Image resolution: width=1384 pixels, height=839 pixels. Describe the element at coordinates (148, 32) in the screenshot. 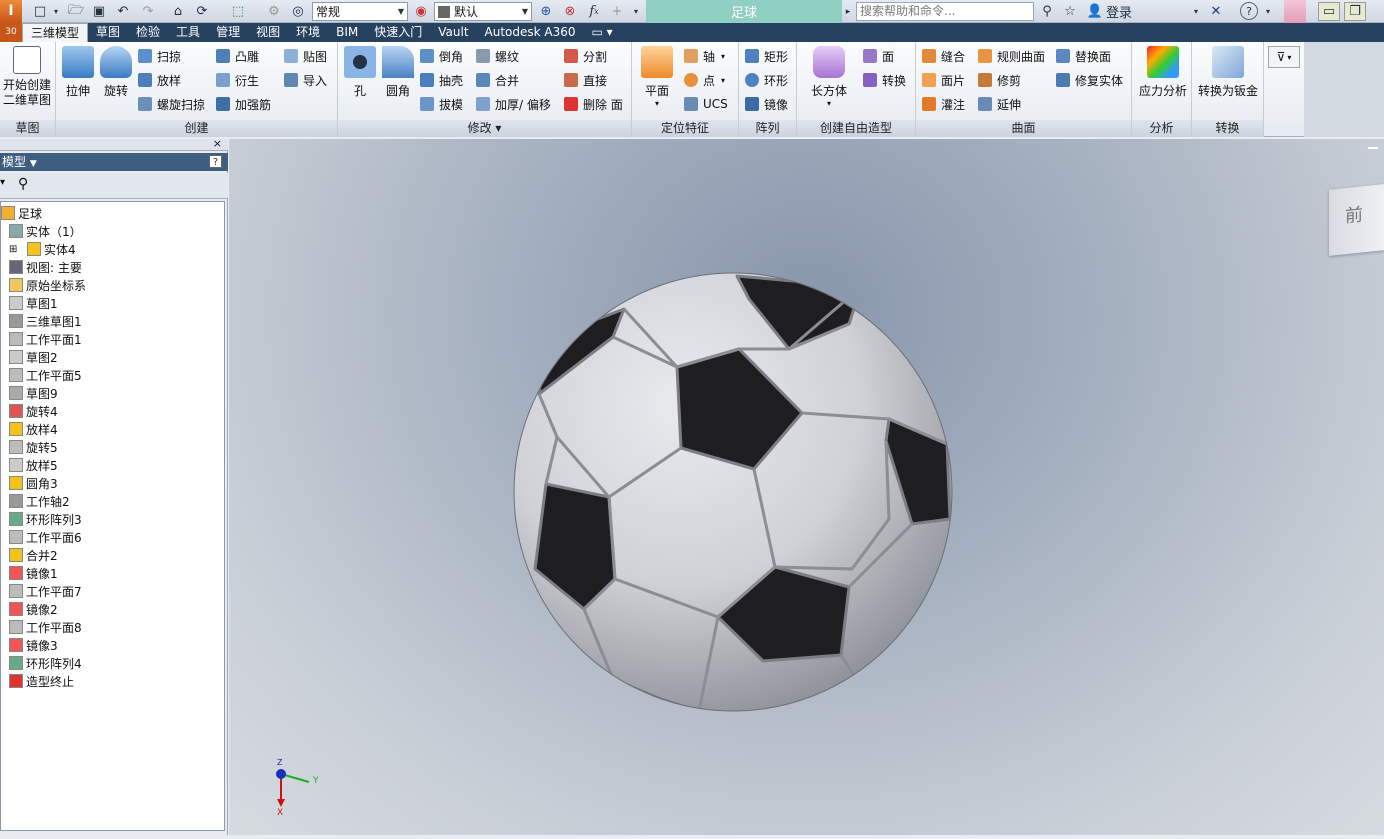

I see `tab-inspect: 检验` at that location.